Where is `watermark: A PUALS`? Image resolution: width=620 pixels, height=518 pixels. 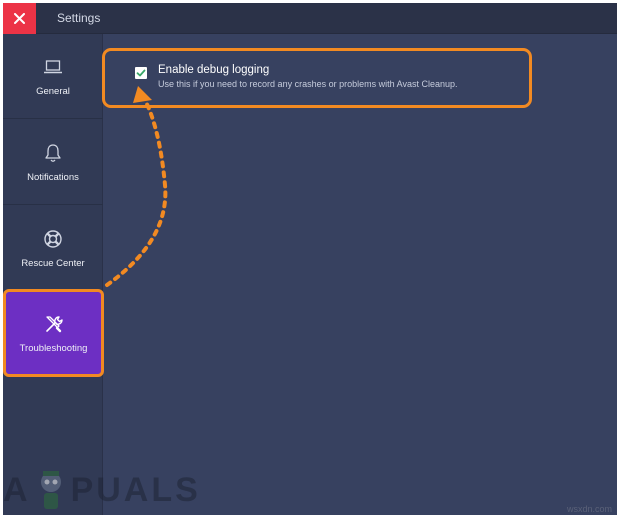
watermark: A PUALS is located at coordinates (102, 490).